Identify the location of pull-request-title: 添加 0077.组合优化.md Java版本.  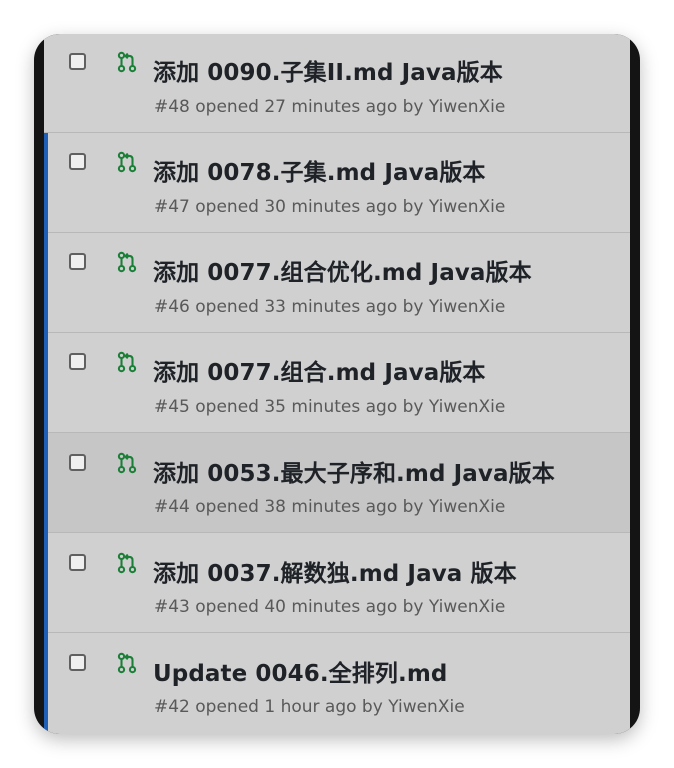
(342, 270).